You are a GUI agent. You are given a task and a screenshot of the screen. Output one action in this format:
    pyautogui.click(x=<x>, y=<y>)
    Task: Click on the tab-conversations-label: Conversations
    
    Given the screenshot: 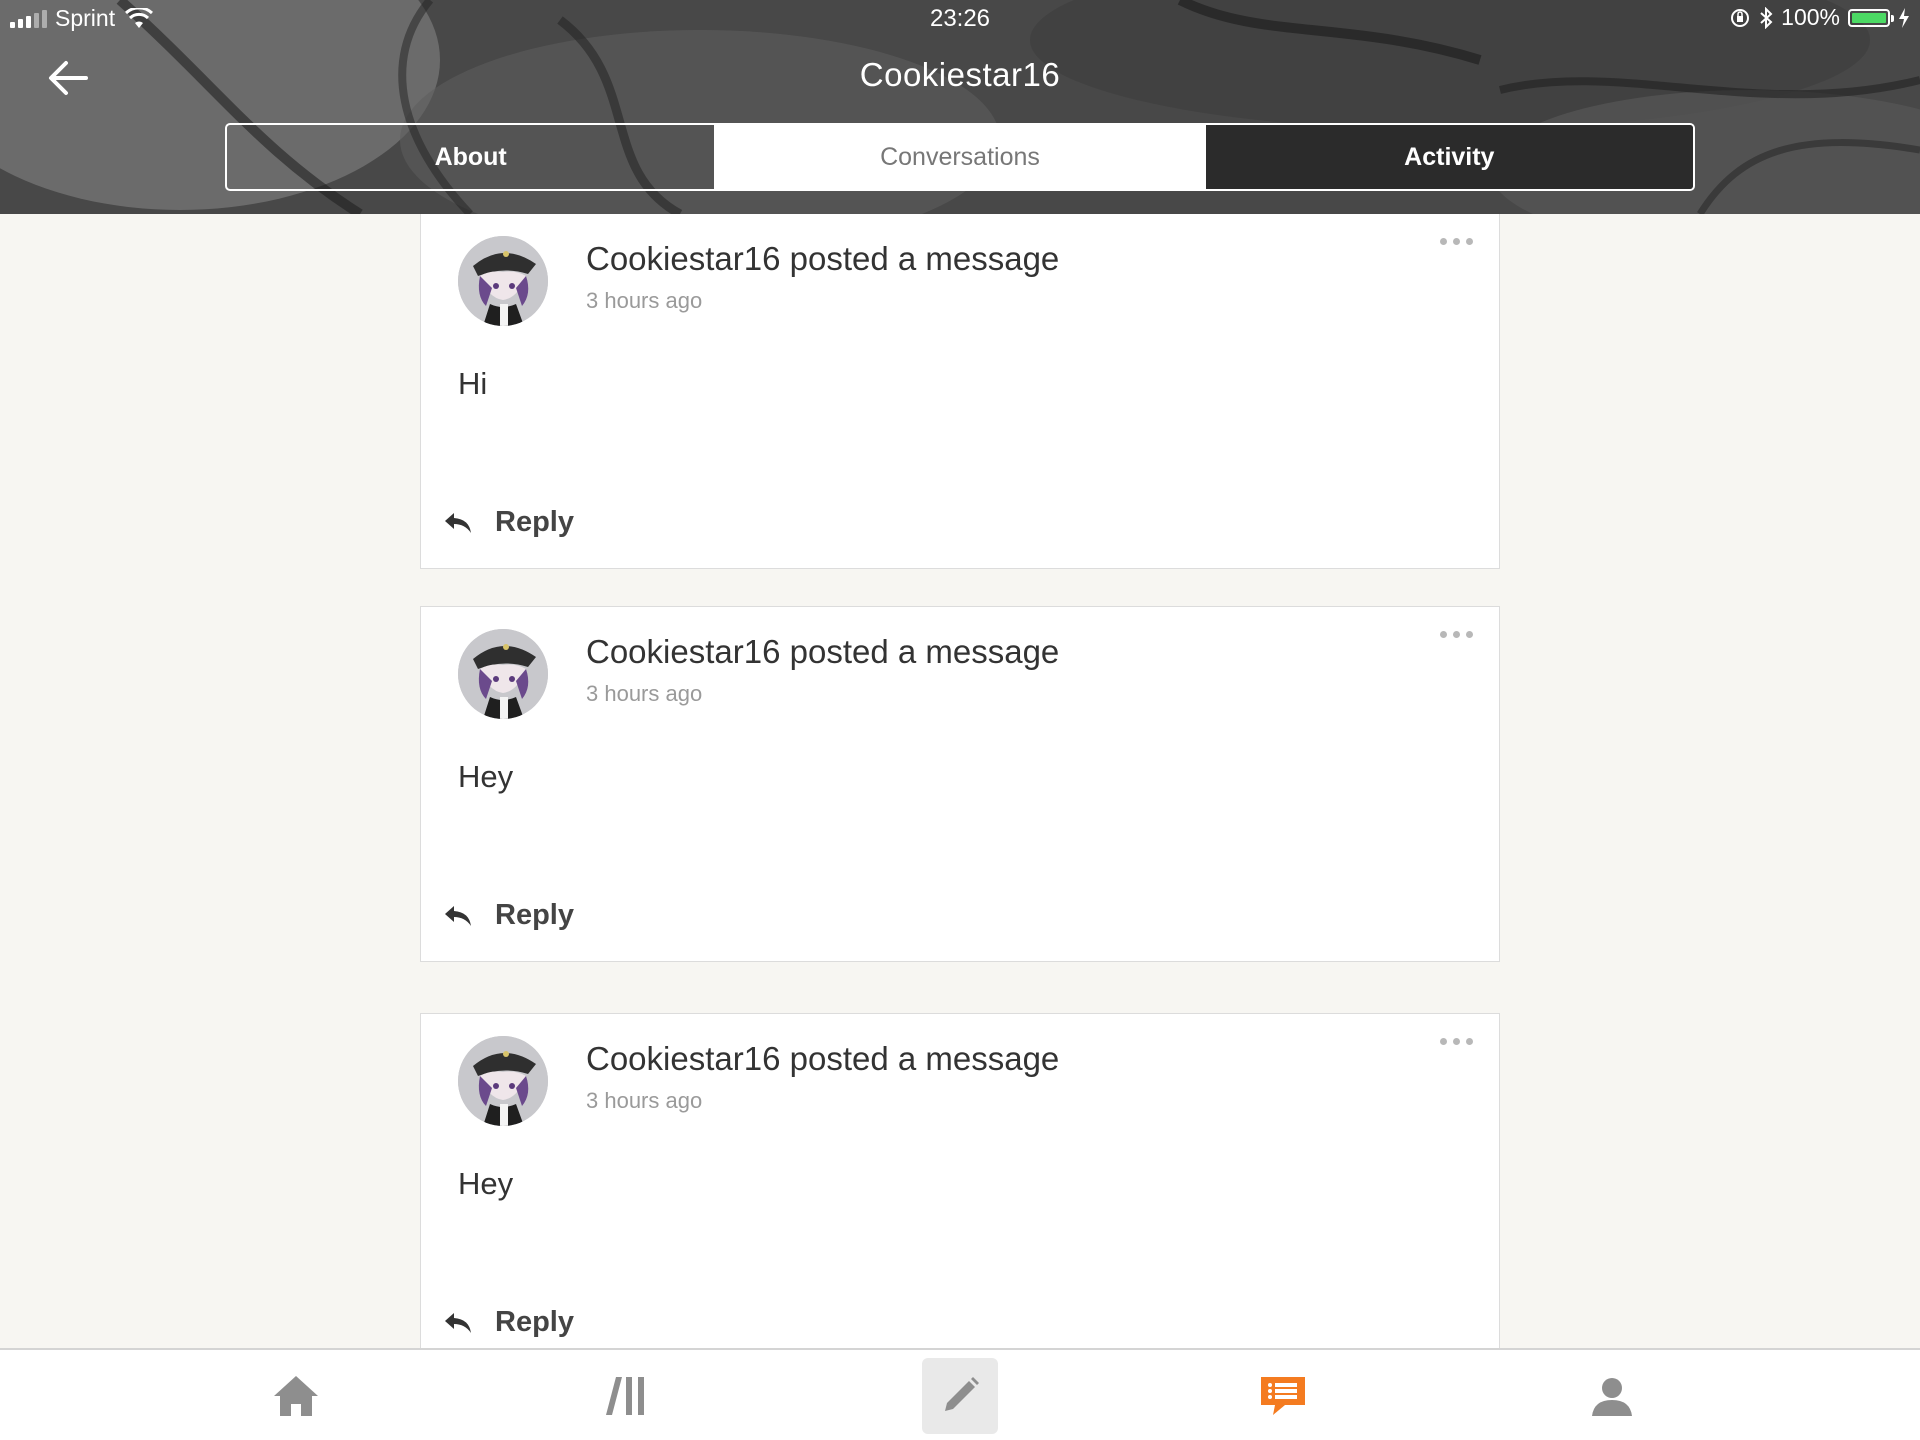 What is the action you would take?
    pyautogui.click(x=960, y=156)
    